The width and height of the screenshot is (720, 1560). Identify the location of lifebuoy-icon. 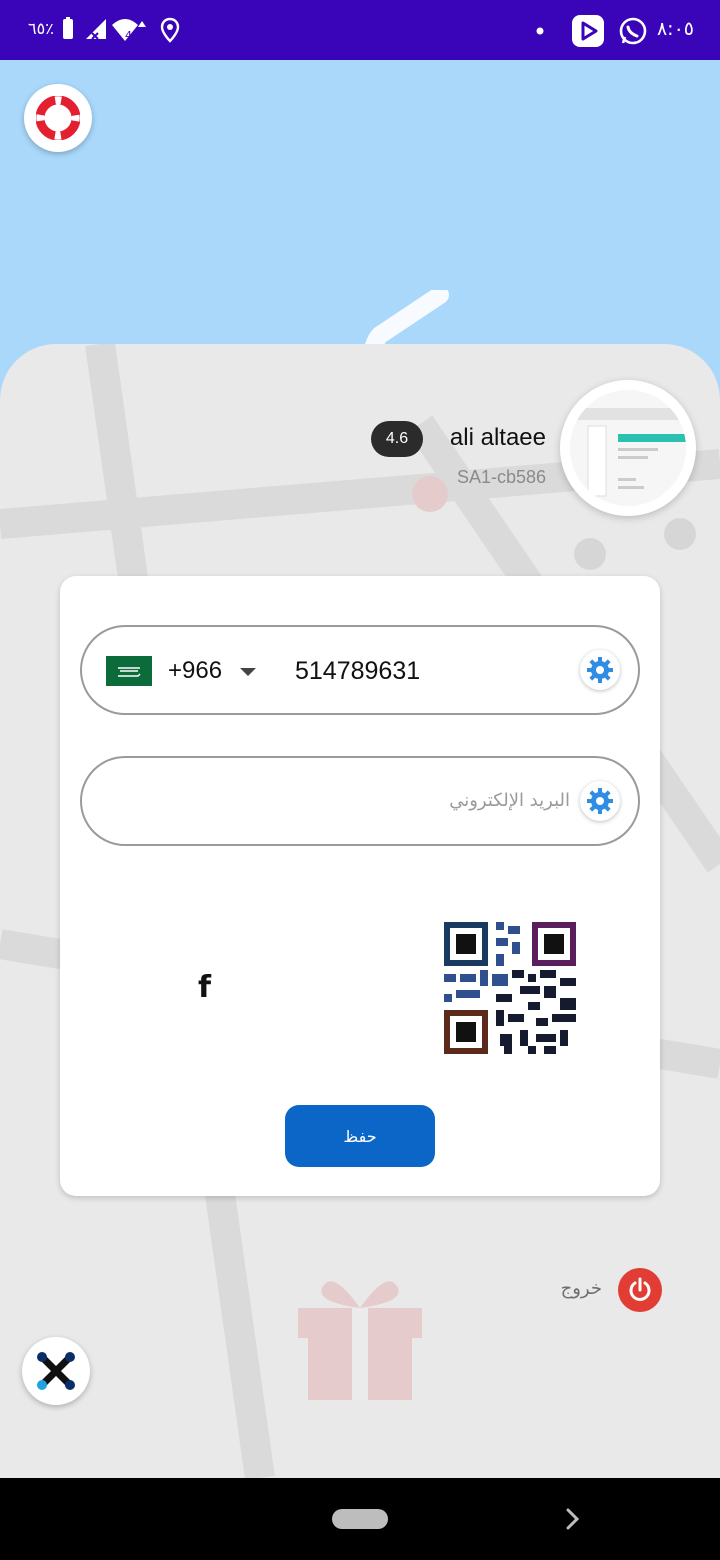
(58, 118).